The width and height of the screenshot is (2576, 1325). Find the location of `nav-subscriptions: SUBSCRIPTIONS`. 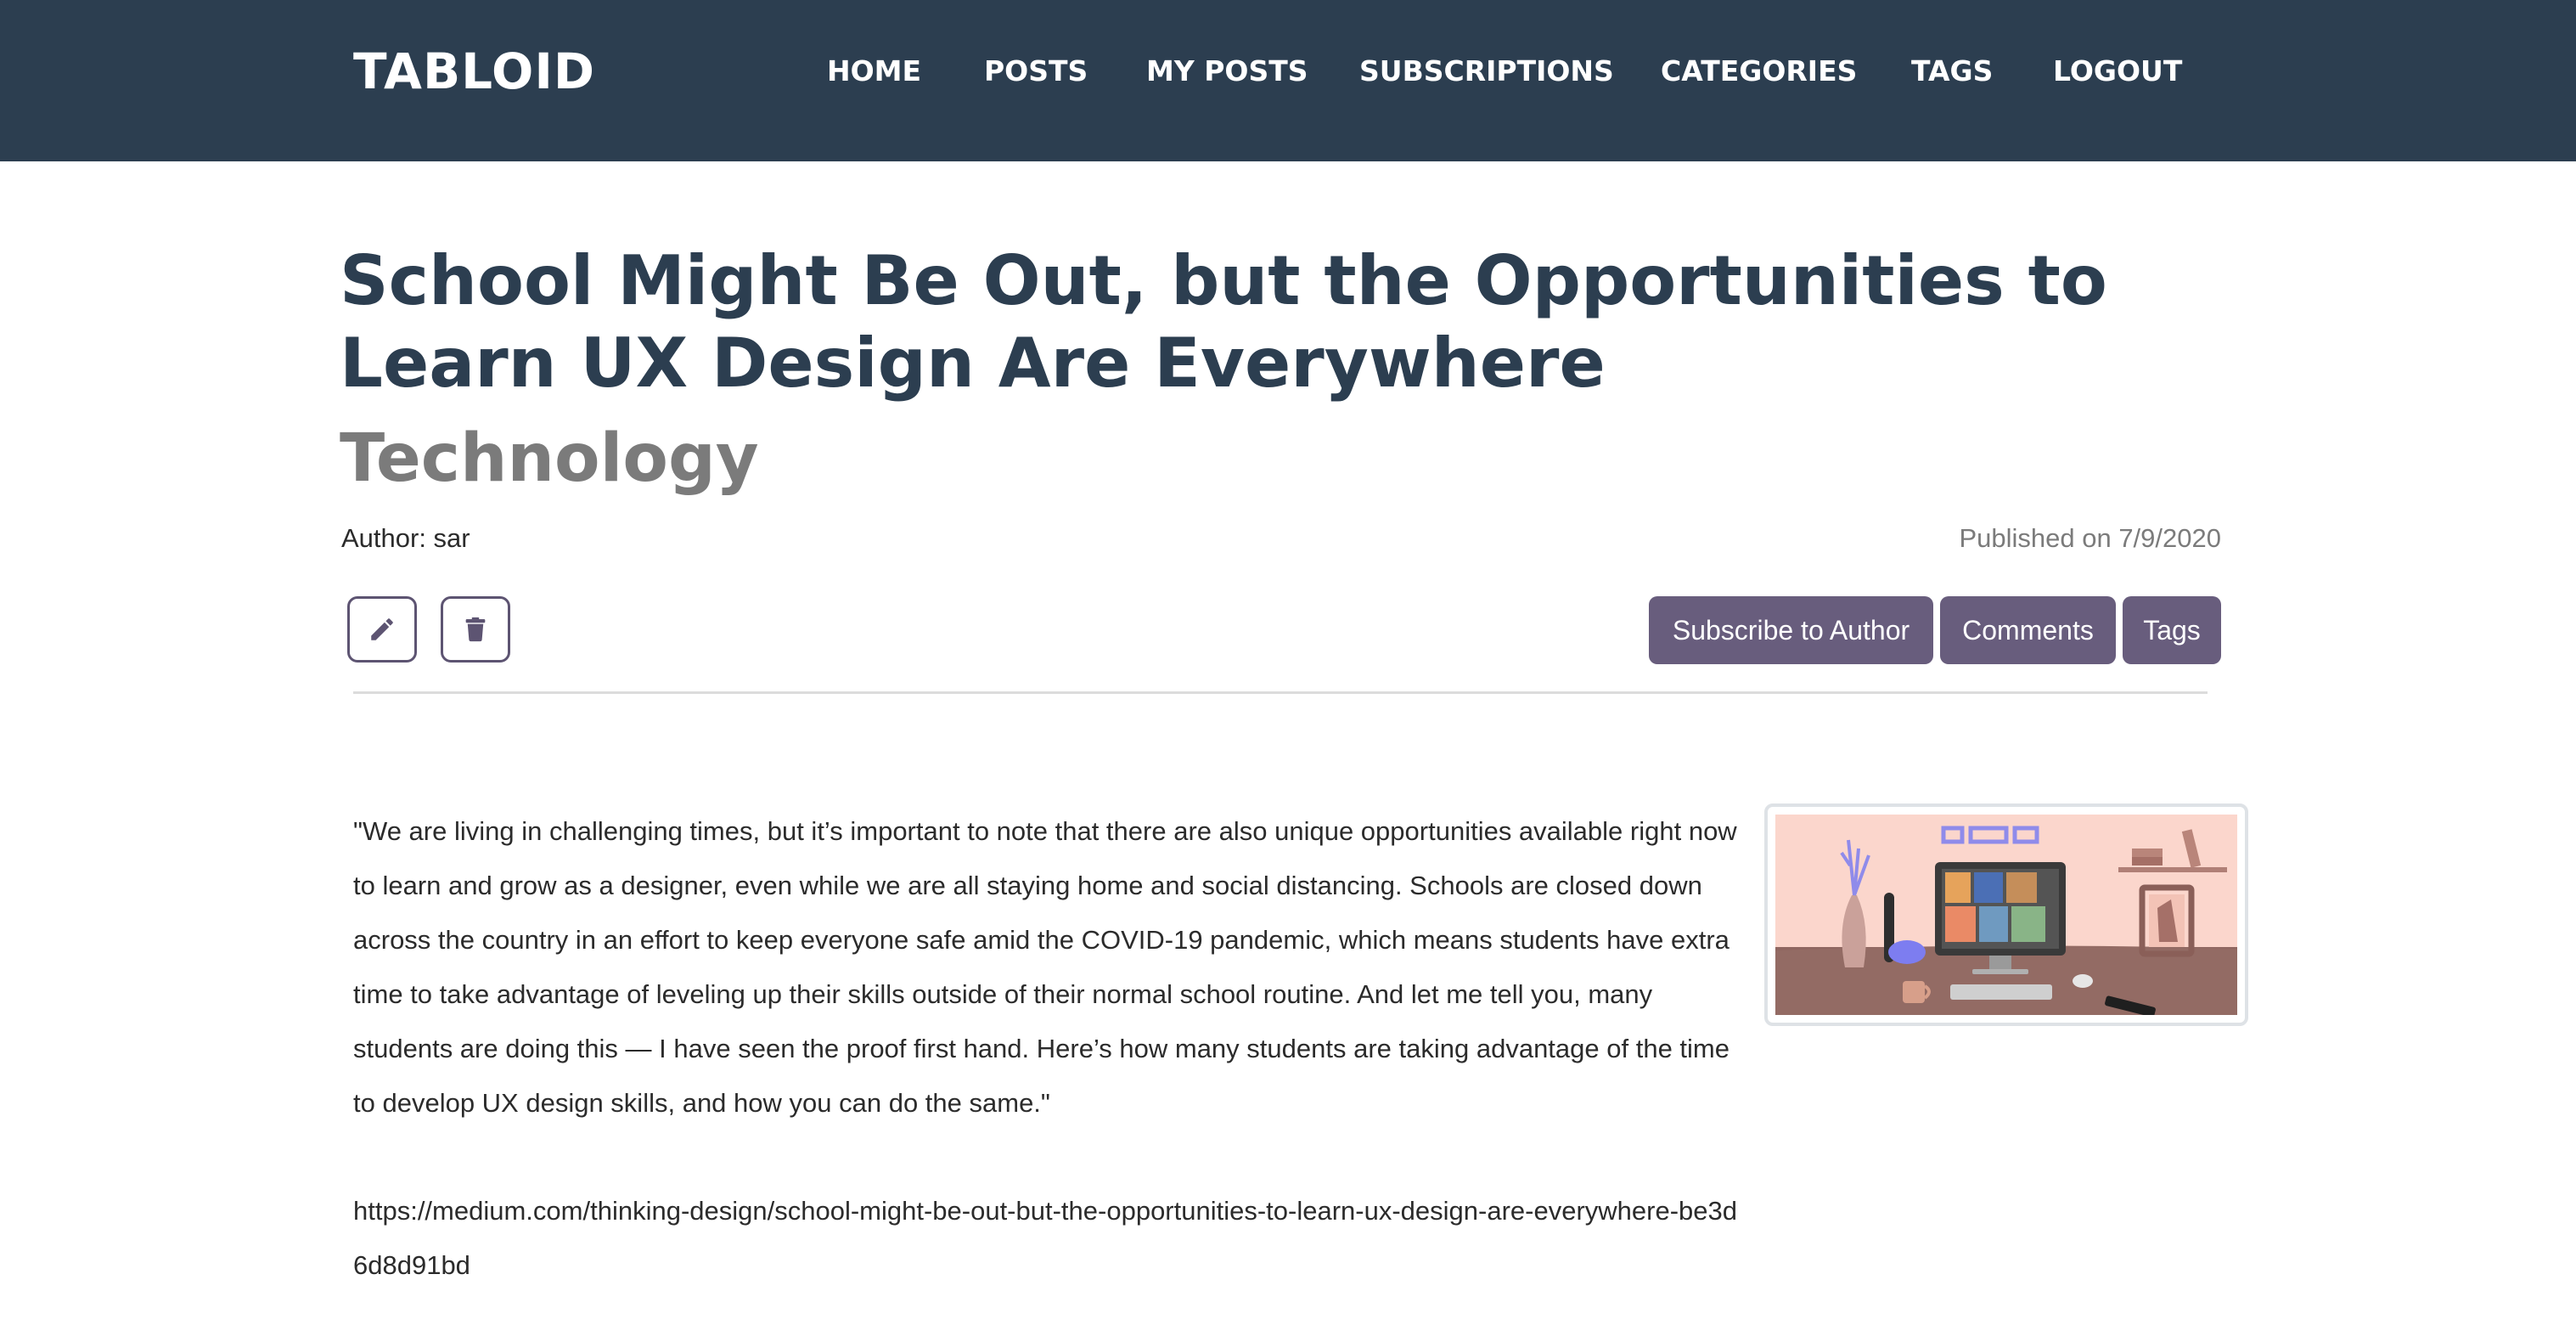

nav-subscriptions: SUBSCRIPTIONS is located at coordinates (1486, 70).